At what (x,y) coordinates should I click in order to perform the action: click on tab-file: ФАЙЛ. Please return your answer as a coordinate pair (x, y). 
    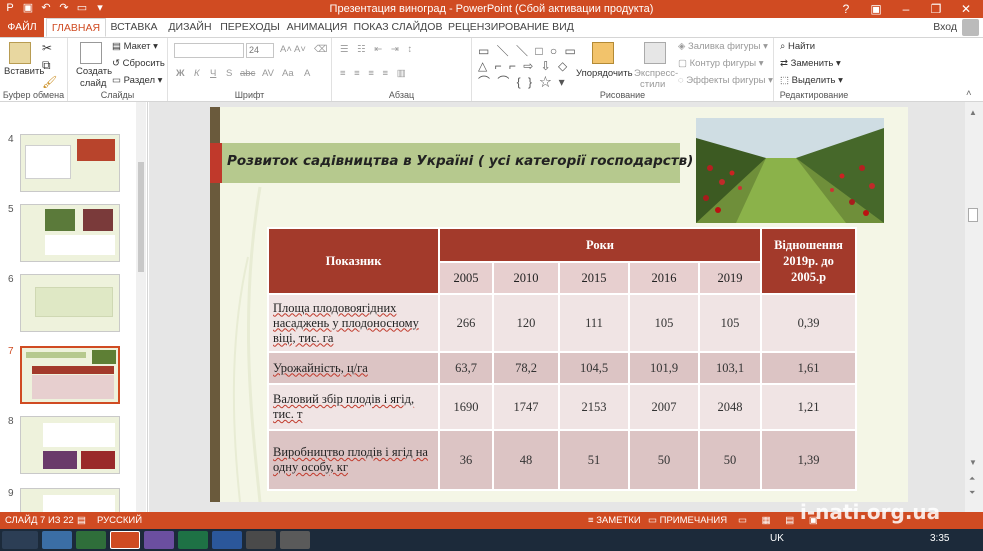
    Looking at the image, I should click on (22, 27).